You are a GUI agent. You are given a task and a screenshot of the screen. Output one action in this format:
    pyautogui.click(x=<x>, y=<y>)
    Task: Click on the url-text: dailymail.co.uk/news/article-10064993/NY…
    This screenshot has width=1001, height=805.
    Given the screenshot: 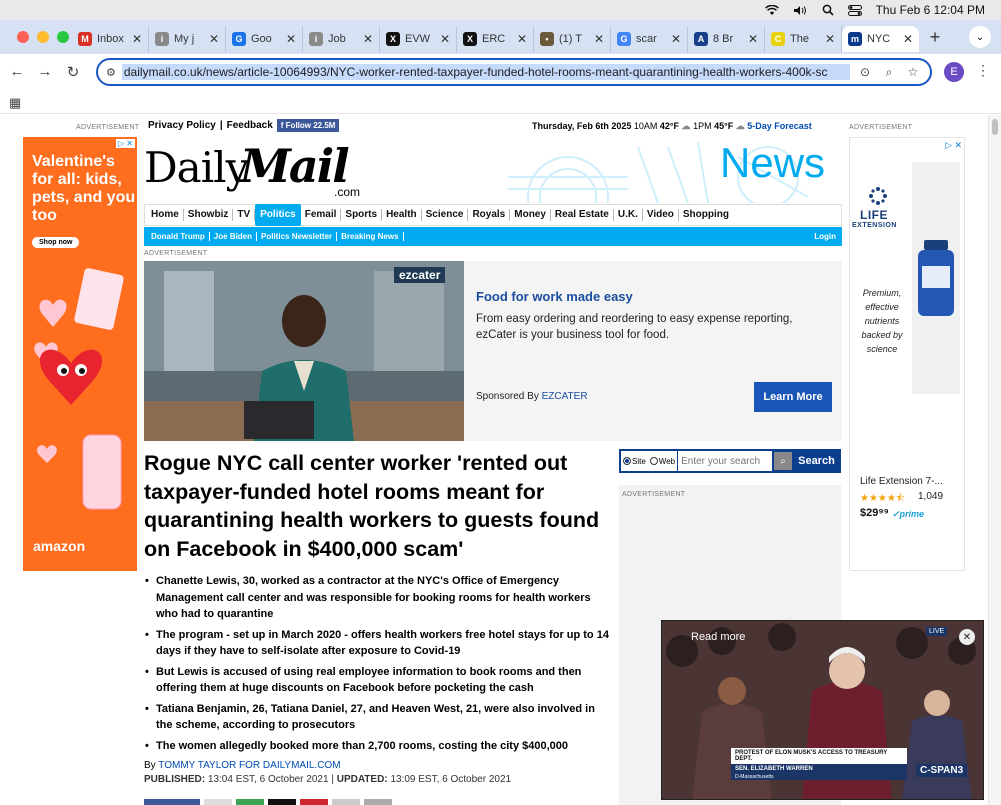 What is the action you would take?
    pyautogui.click(x=485, y=72)
    